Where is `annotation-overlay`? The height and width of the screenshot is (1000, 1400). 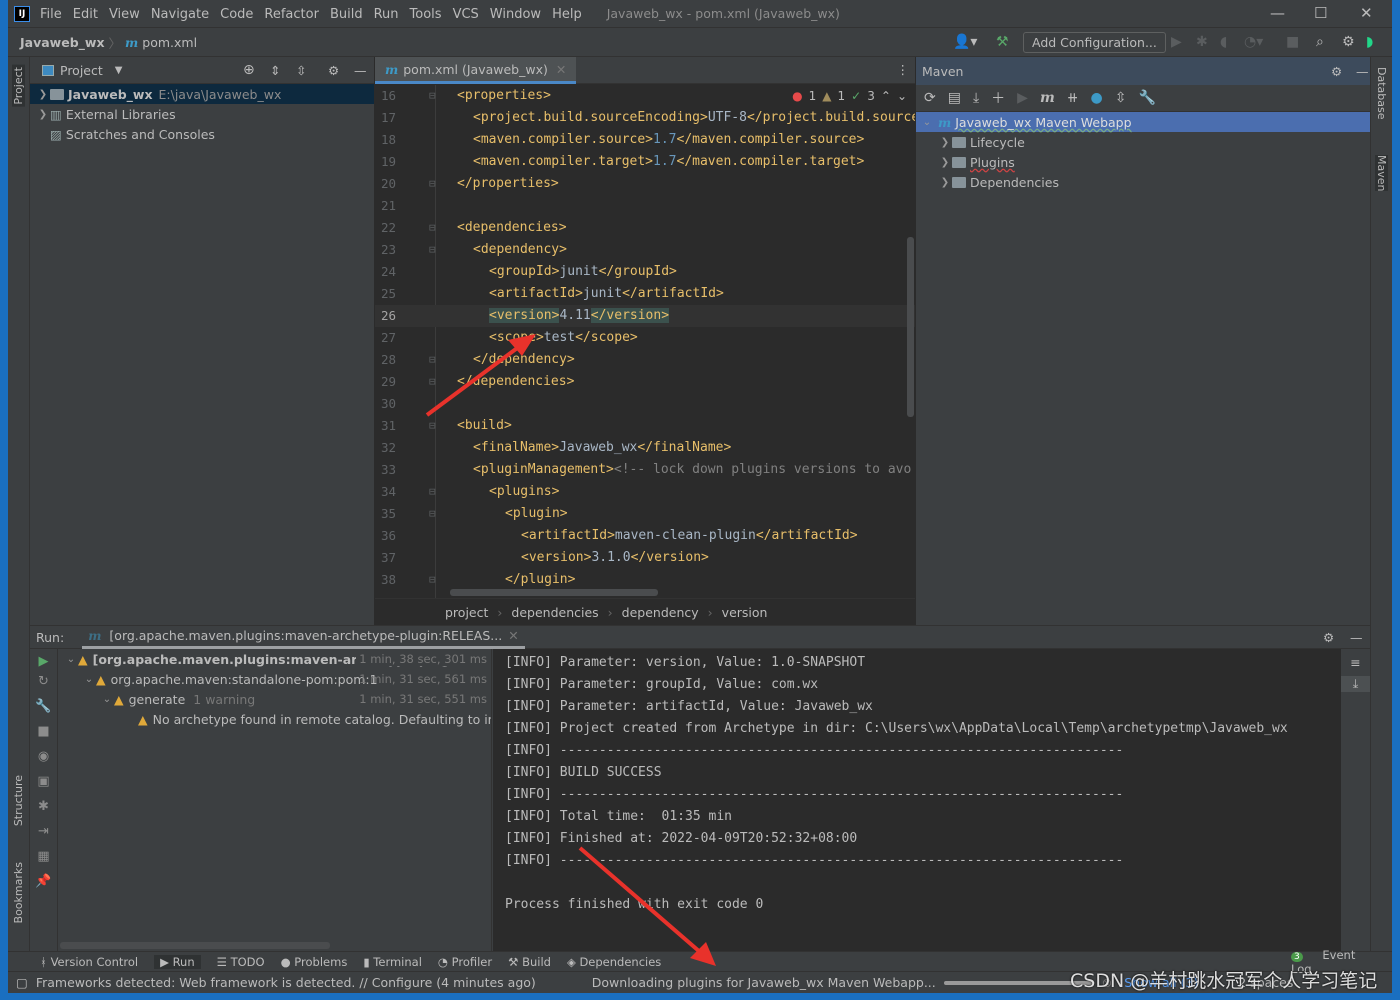 annotation-overlay is located at coordinates (570, 650).